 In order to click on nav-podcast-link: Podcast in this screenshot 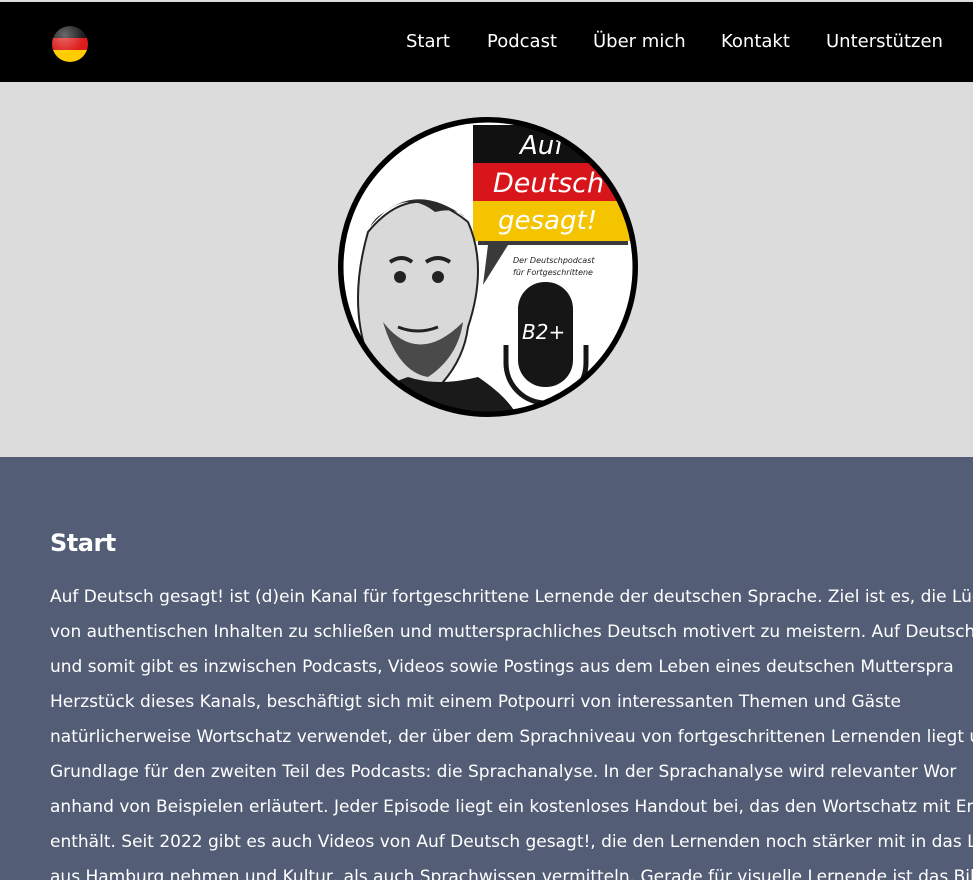, I will do `click(522, 41)`.